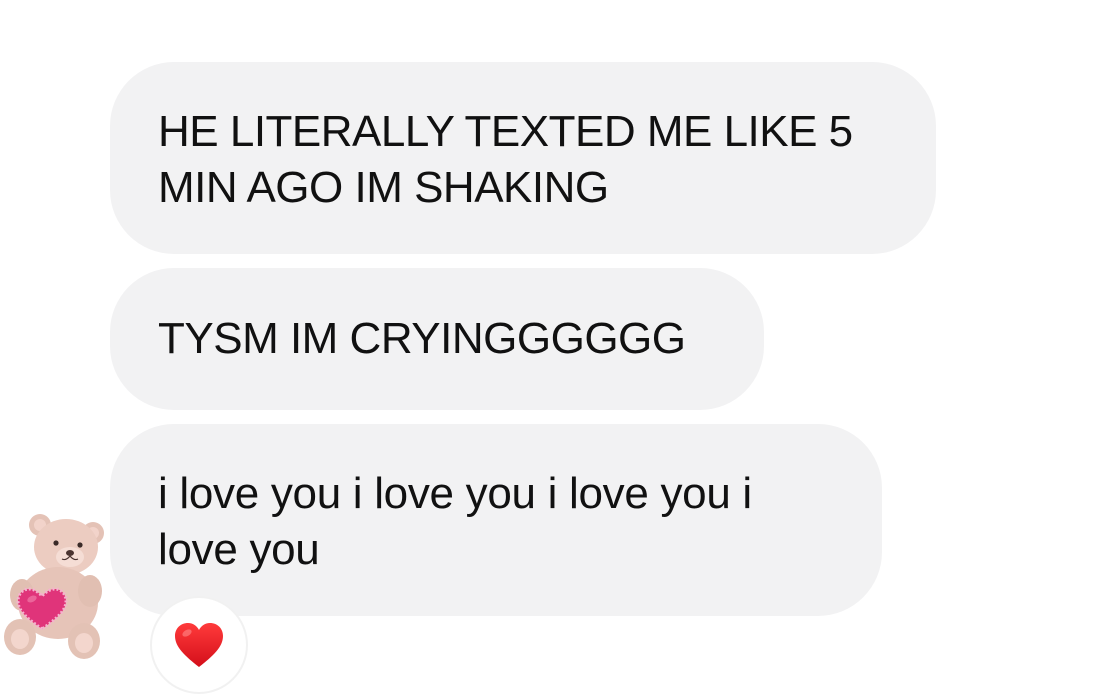  I want to click on reaction-badge, so click(199, 645).